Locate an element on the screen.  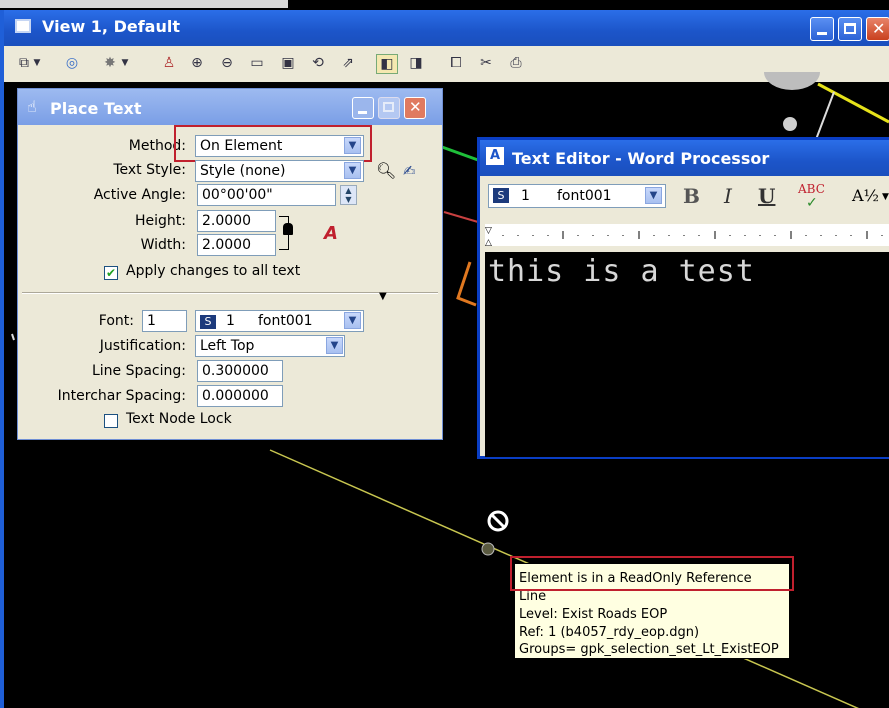
apply-changes-label: Apply changes to all text is located at coordinates (213, 271).